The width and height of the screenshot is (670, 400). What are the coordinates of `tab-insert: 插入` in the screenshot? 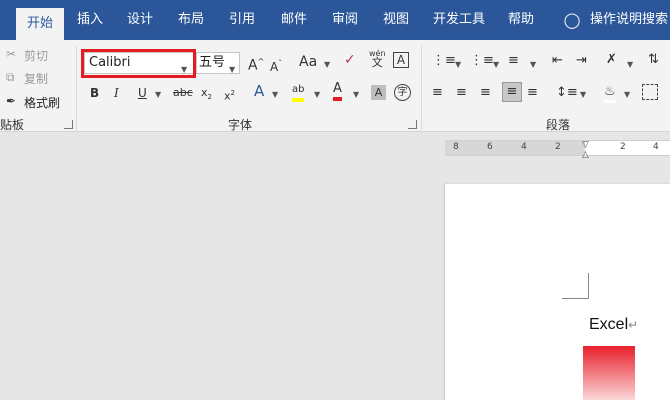 It's located at (90, 20).